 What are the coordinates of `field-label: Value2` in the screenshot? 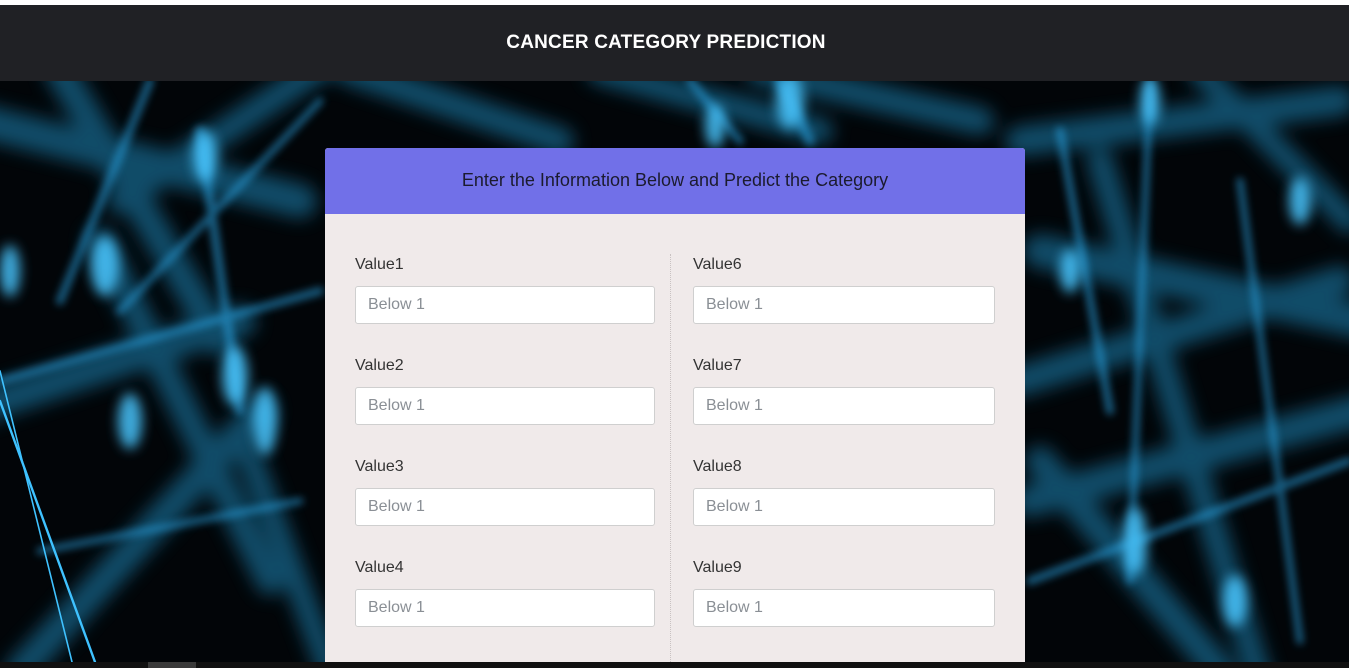 It's located at (379, 365).